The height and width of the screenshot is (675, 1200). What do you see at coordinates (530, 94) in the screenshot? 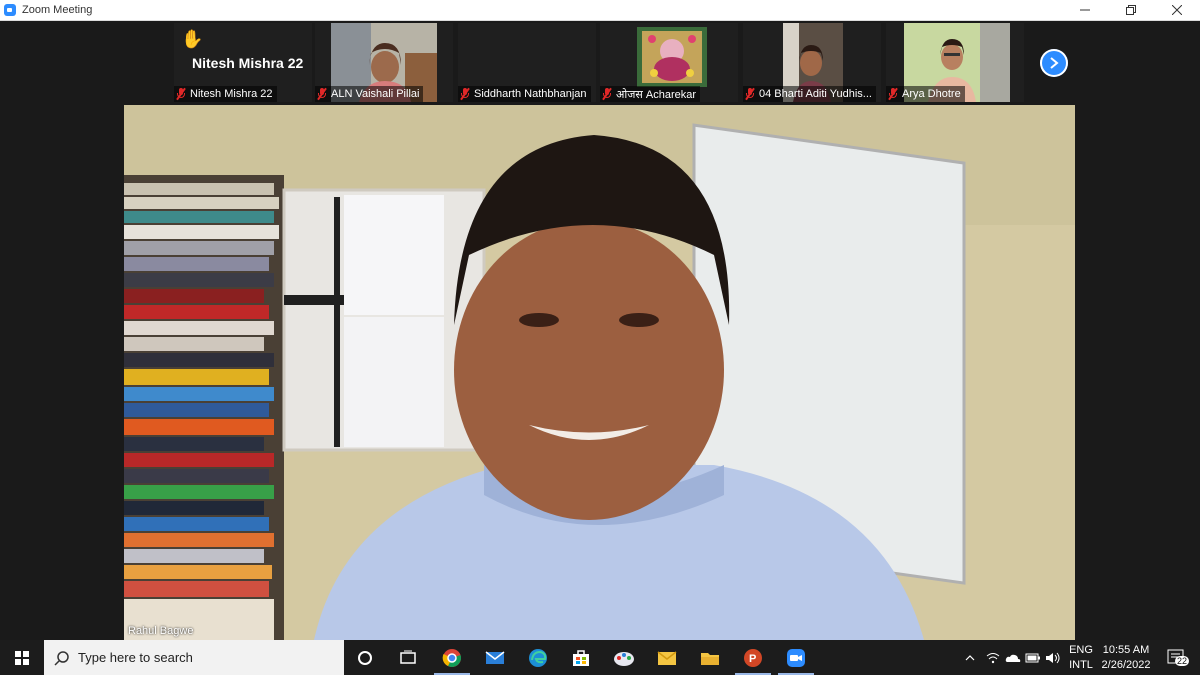
I see `participant-name: Siddharth Nathbhanjan` at bounding box center [530, 94].